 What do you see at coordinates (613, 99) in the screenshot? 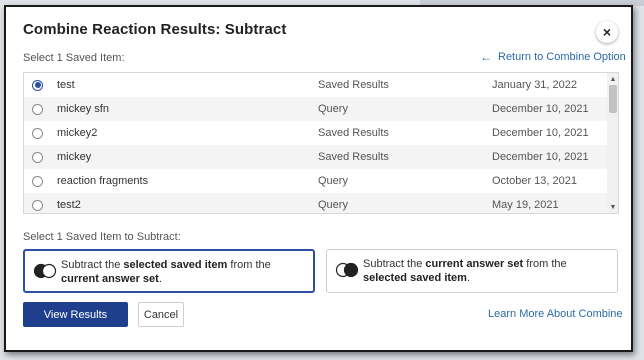
I see `scroll-thumb` at bounding box center [613, 99].